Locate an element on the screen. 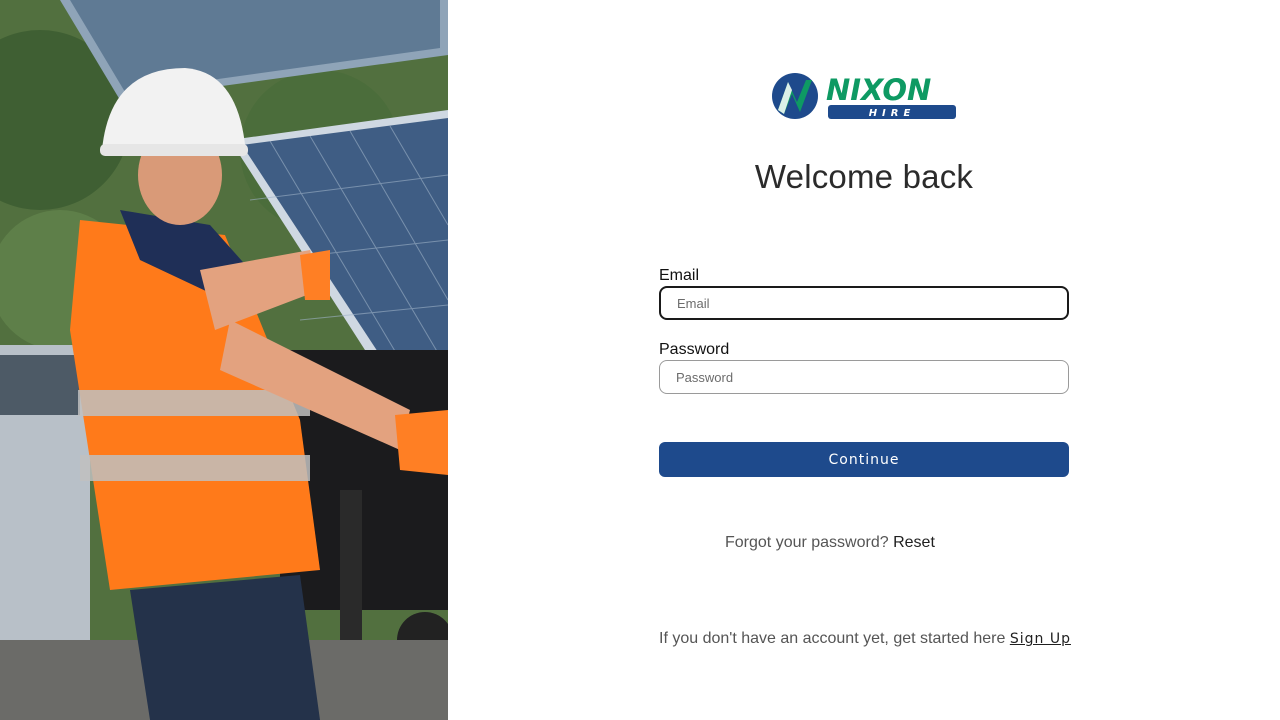  forgot-password-row: Forgot your password? Reset is located at coordinates (830, 543).